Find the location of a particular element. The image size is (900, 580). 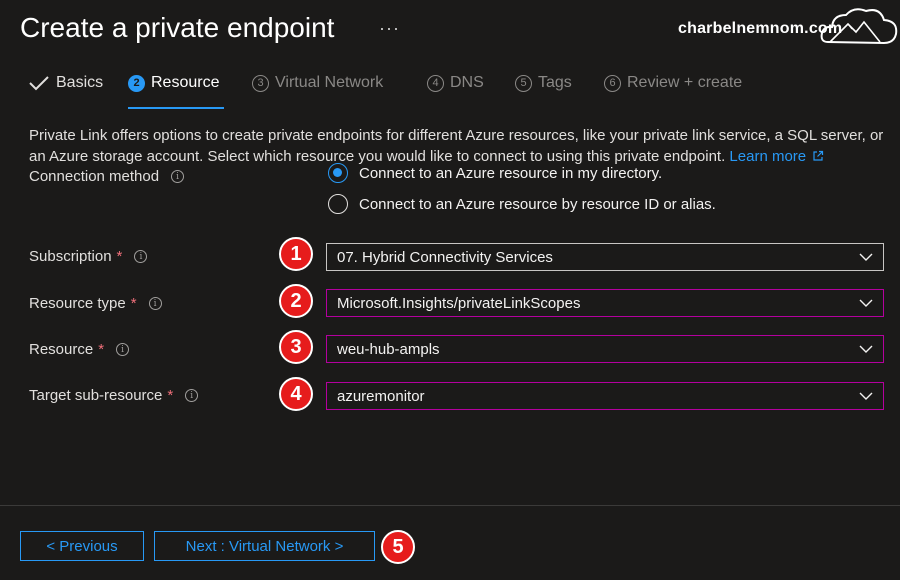

tab-review-create: 6 Review + create is located at coordinates (673, 83).